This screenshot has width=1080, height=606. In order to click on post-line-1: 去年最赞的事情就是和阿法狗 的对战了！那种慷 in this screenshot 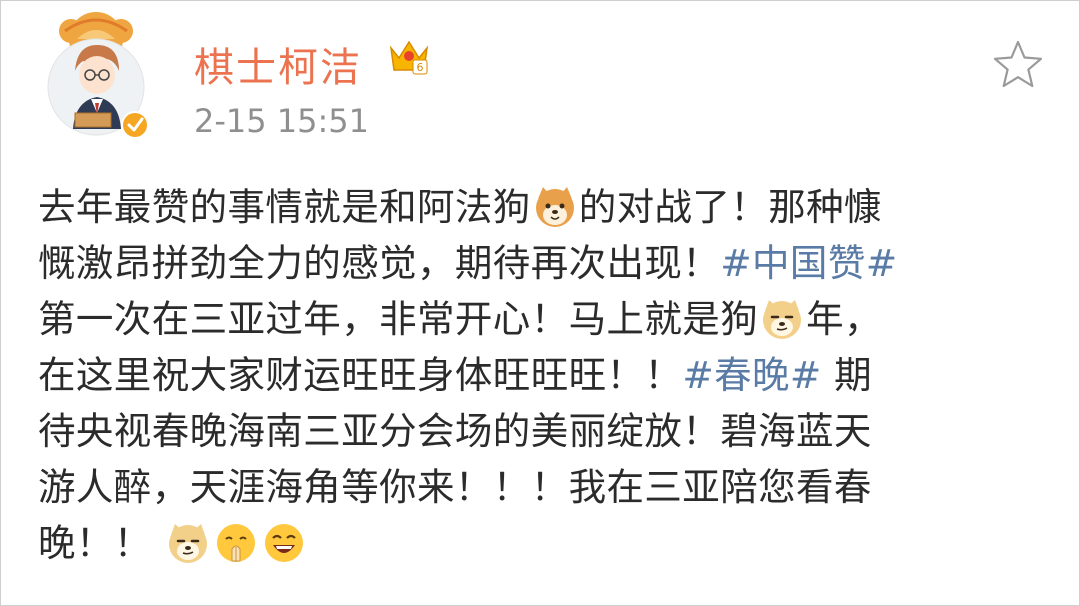, I will do `click(460, 207)`.